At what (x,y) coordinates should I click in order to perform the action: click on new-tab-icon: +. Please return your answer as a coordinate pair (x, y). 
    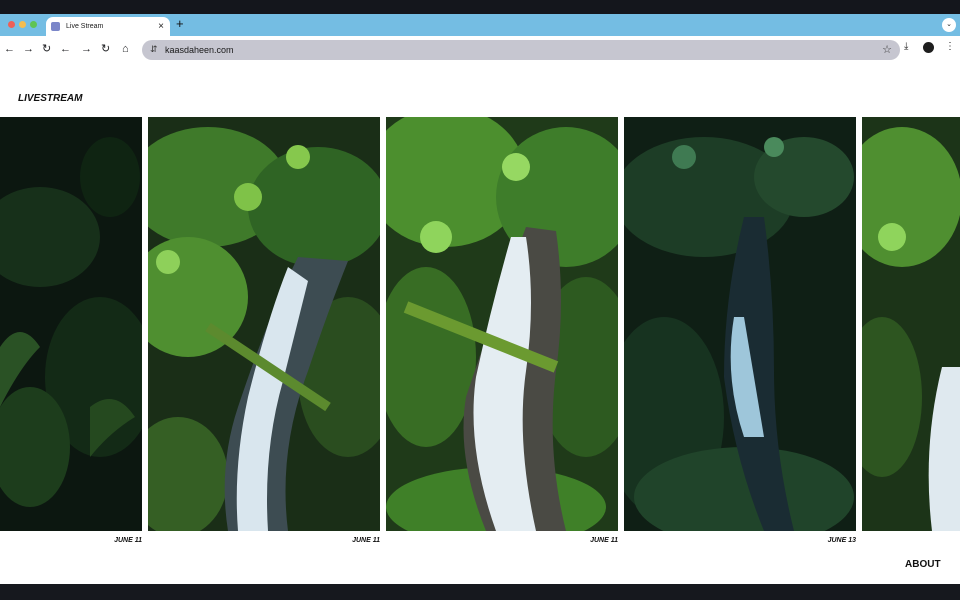
    Looking at the image, I should click on (180, 24).